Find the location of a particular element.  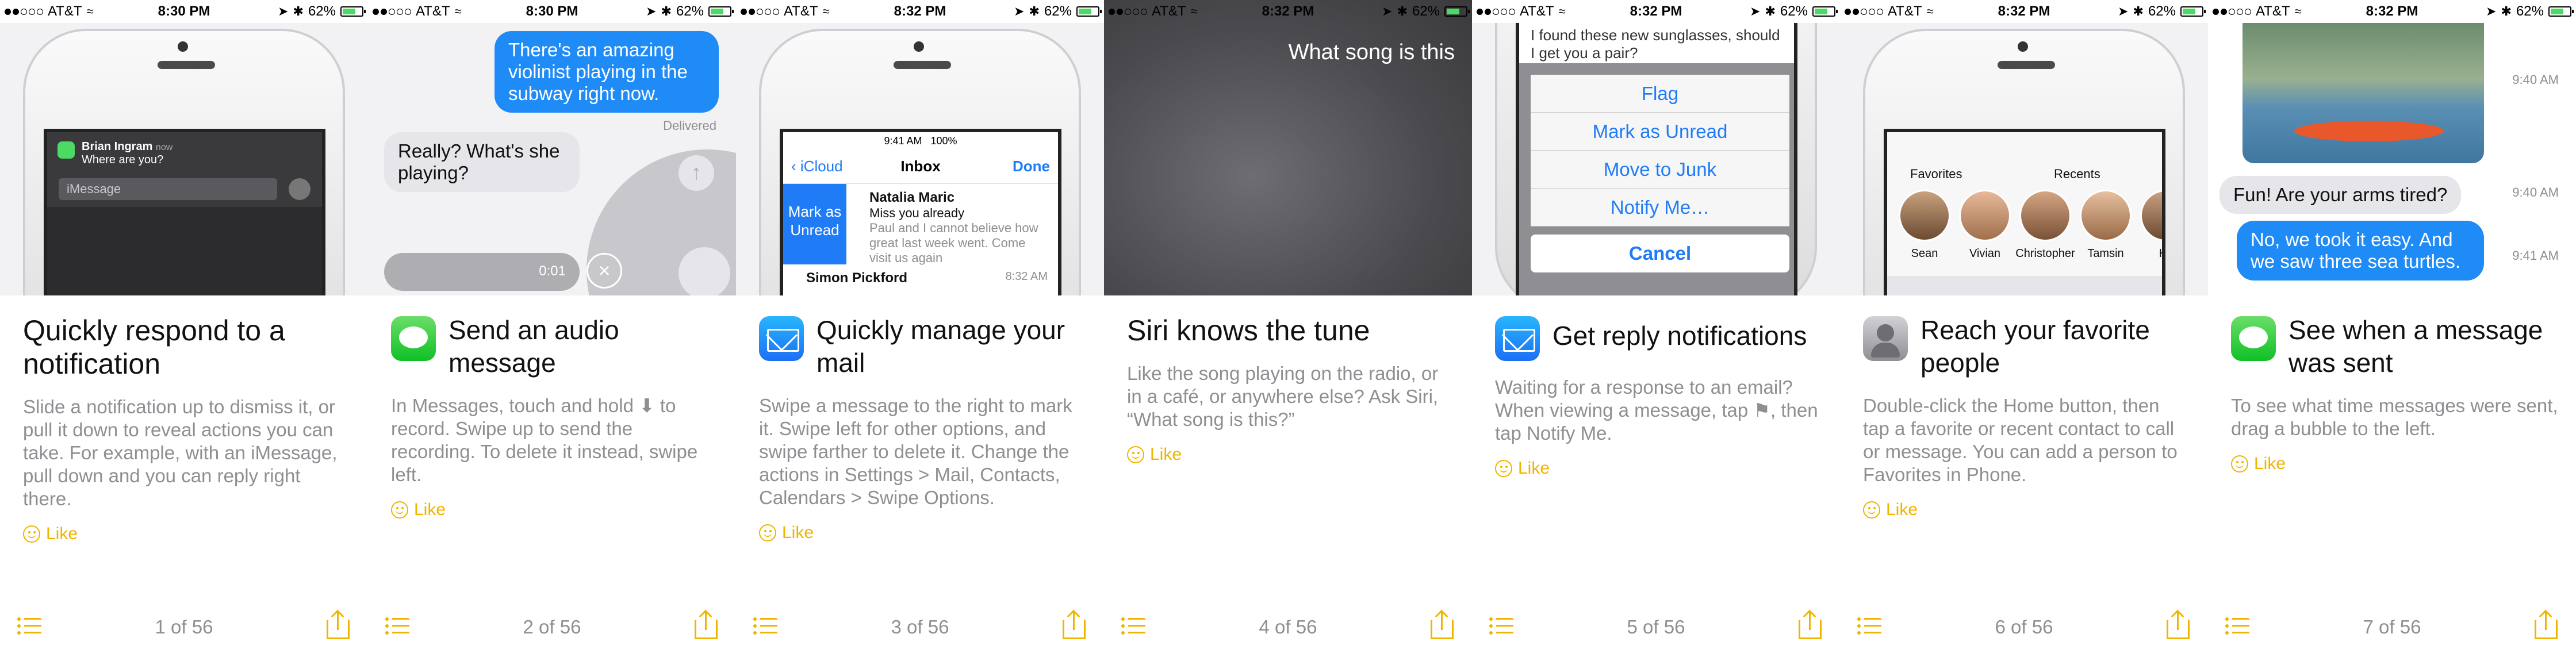

inbox-battery: 100% is located at coordinates (943, 141).